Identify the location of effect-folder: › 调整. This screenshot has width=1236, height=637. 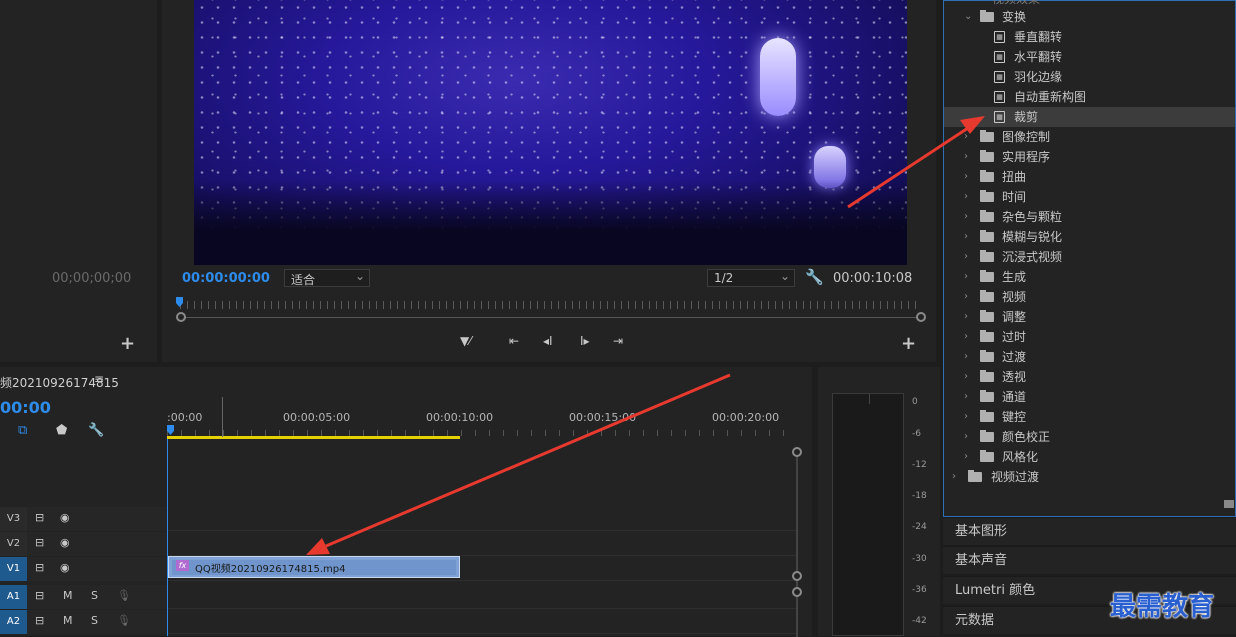
(1089, 317).